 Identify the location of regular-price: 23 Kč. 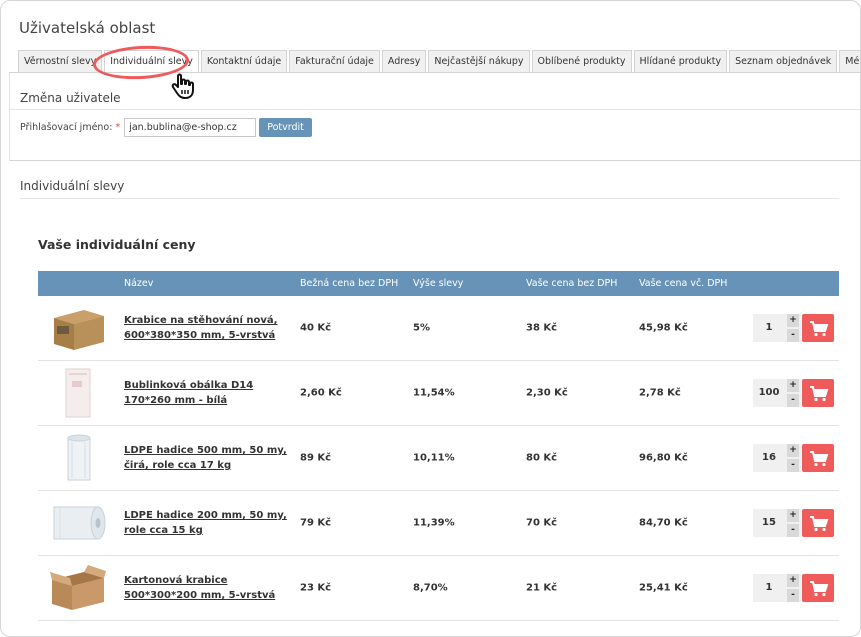
(316, 588).